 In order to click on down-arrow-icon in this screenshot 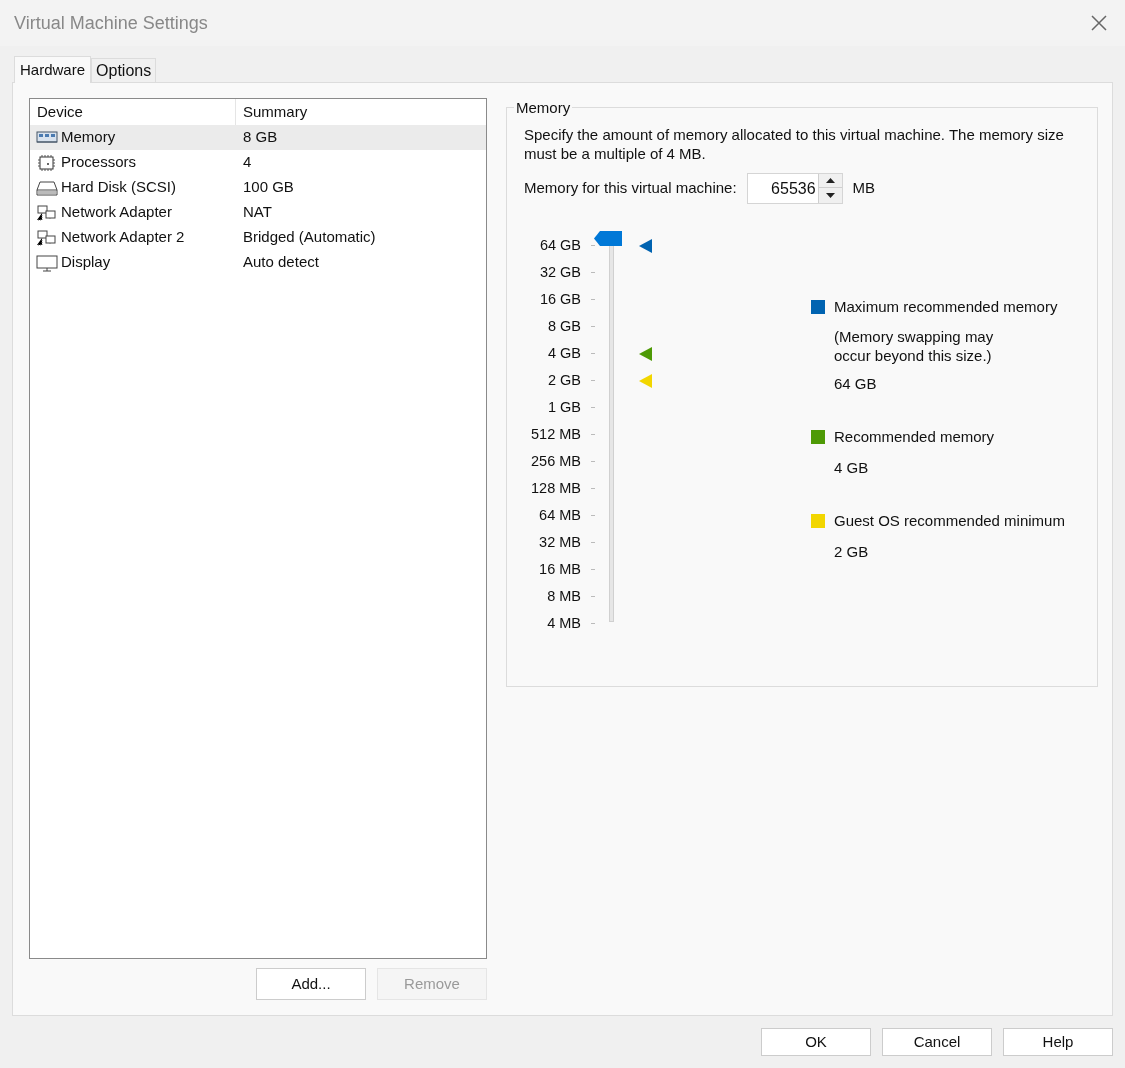, I will do `click(830, 195)`.